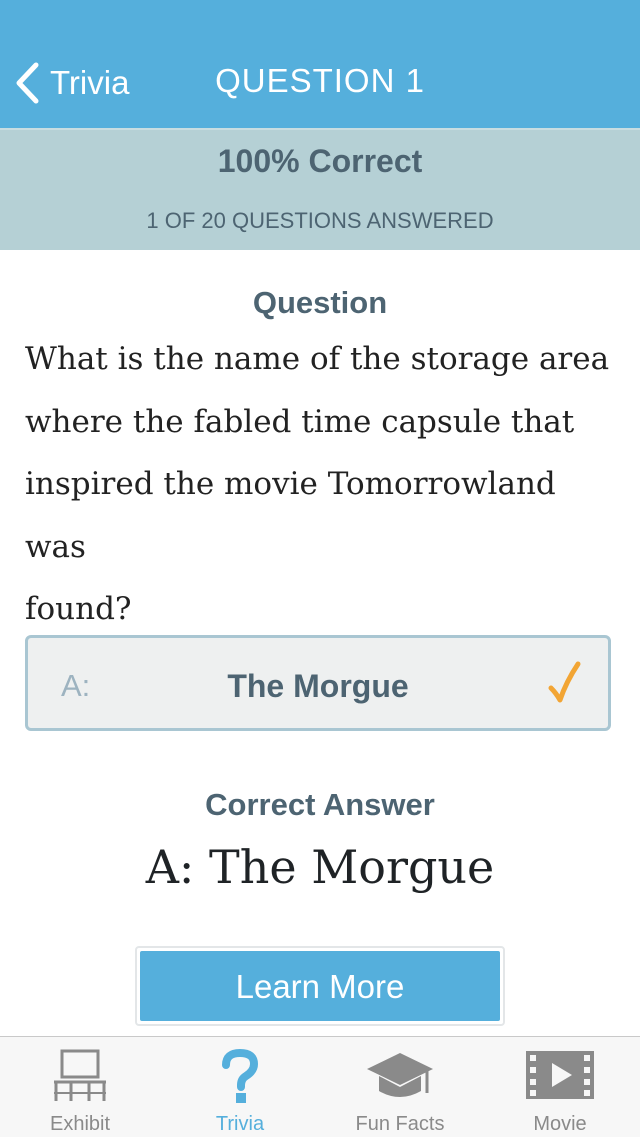  Describe the element at coordinates (320, 302) in the screenshot. I see `question-heading: Question` at that location.